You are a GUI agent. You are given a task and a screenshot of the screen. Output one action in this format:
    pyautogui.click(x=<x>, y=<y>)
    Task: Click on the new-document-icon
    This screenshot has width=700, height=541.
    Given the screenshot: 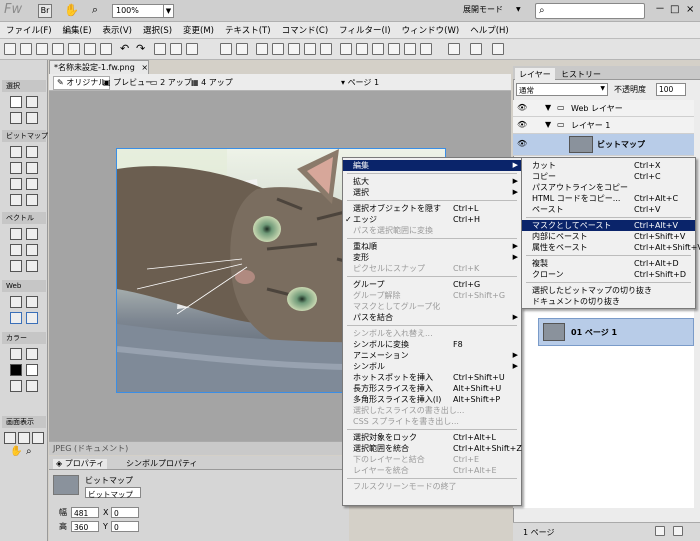 What is the action you would take?
    pyautogui.click(x=10, y=49)
    